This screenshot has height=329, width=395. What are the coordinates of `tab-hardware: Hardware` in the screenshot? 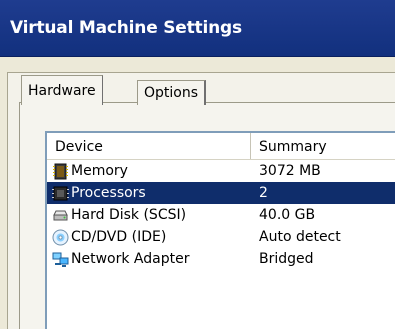 It's located at (62, 90).